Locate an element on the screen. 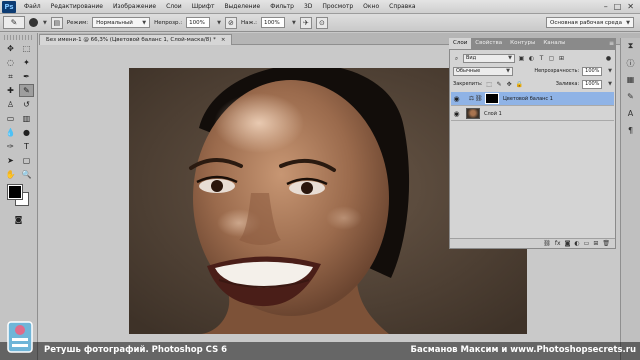  pressure-size-icon: ⊙ is located at coordinates (321, 22).